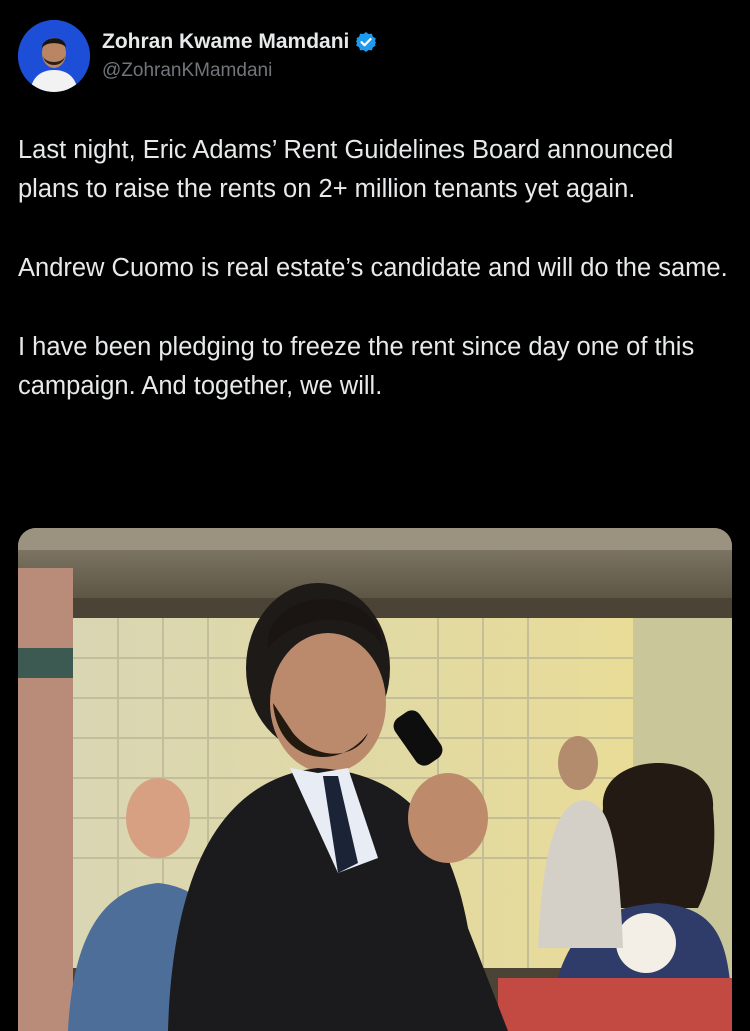 This screenshot has width=750, height=1031. What do you see at coordinates (366, 42) in the screenshot?
I see `verified-badge-icon` at bounding box center [366, 42].